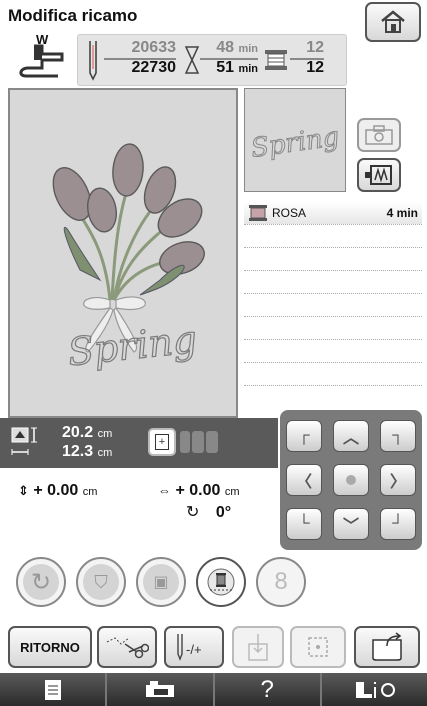 Image resolution: width=427 pixels, height=706 pixels. I want to click on help-tab: ?, so click(266, 689).